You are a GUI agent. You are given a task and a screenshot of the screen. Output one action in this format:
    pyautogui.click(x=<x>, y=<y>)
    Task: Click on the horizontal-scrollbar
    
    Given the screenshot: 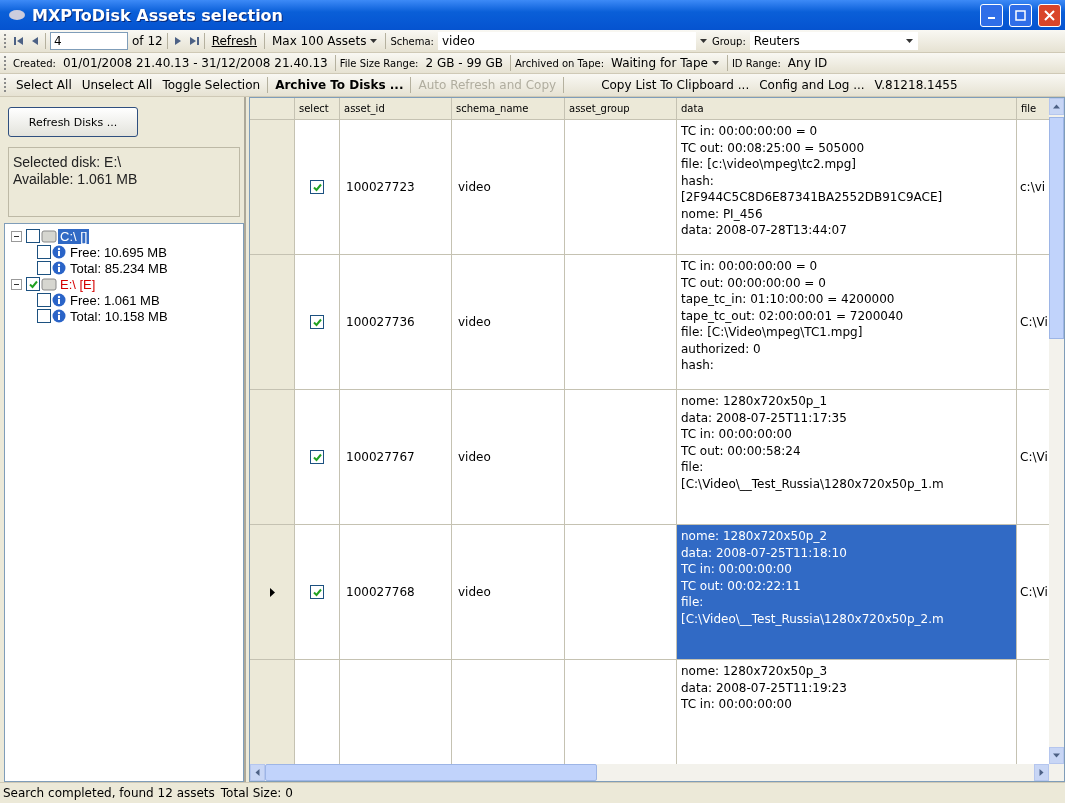 What is the action you would take?
    pyautogui.click(x=657, y=772)
    